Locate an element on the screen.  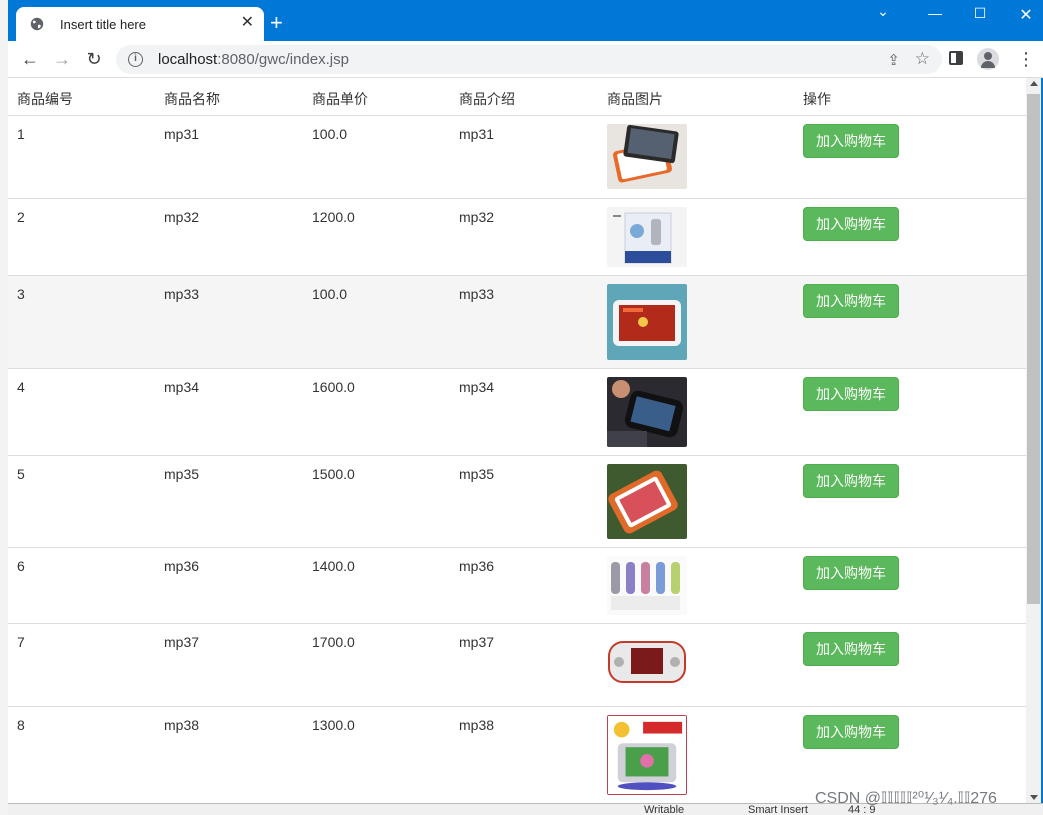
side-panel-icon is located at coordinates (956, 58).